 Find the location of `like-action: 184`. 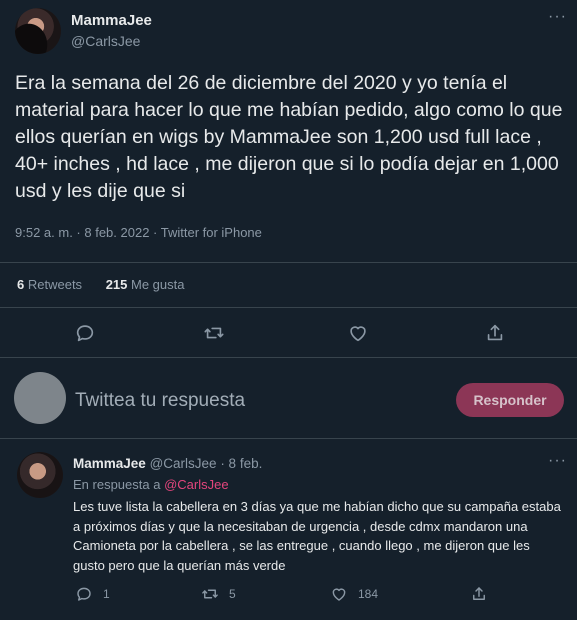

like-action: 184 is located at coordinates (354, 594).